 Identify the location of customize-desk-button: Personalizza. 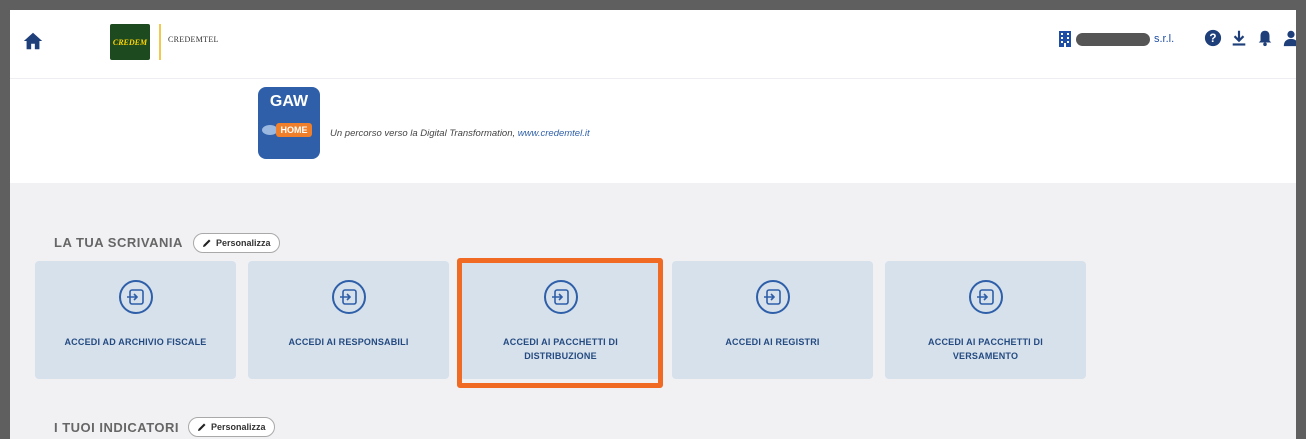
(236, 243).